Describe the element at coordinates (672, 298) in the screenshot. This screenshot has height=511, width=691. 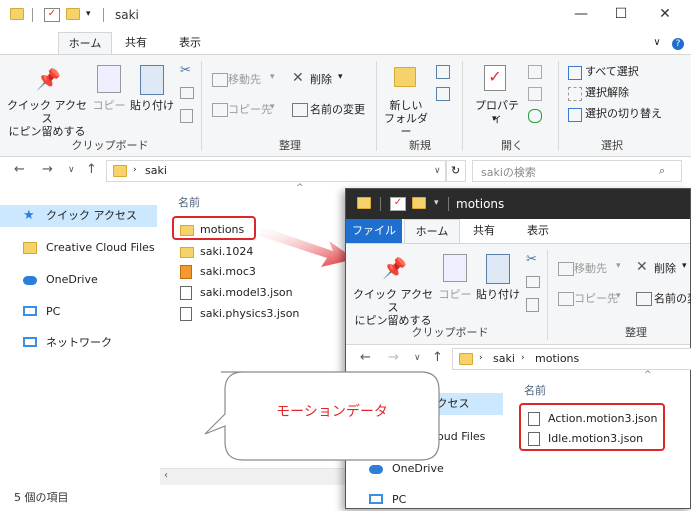
I see `rename-button: 名前の変` at that location.